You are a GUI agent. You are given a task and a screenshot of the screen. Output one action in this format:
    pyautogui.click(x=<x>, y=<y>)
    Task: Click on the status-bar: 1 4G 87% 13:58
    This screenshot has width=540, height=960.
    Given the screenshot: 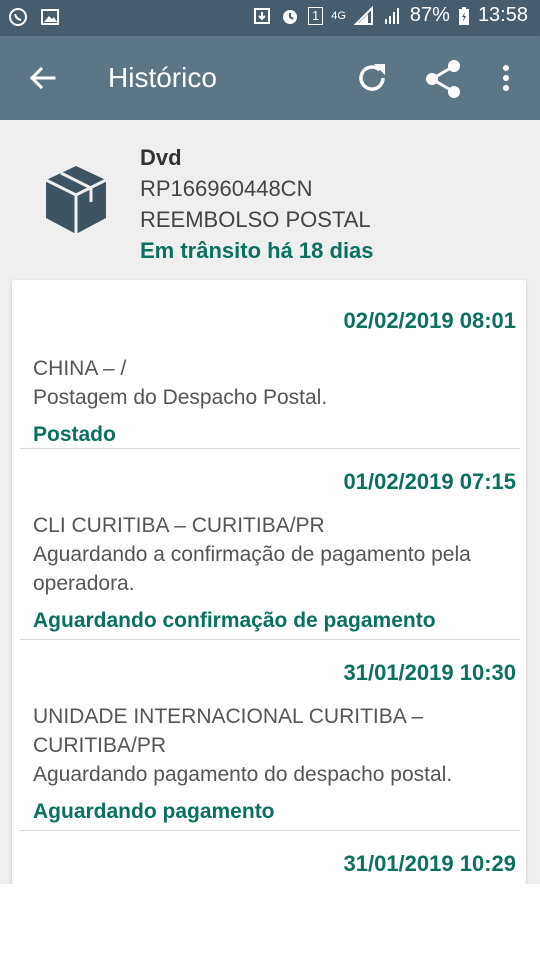 What is the action you would take?
    pyautogui.click(x=270, y=18)
    